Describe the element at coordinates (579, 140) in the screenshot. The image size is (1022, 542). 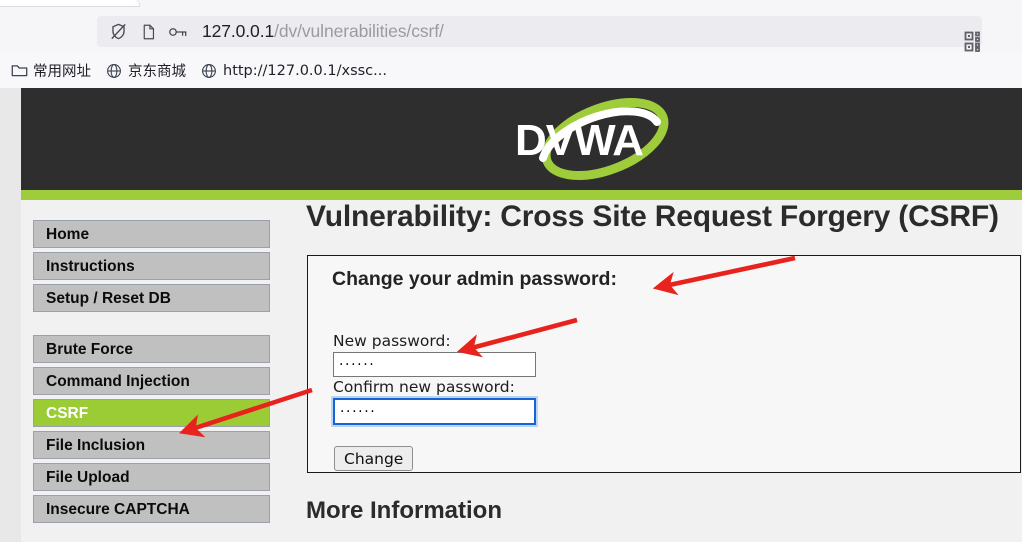
I see `svg-text: DVWA` at that location.